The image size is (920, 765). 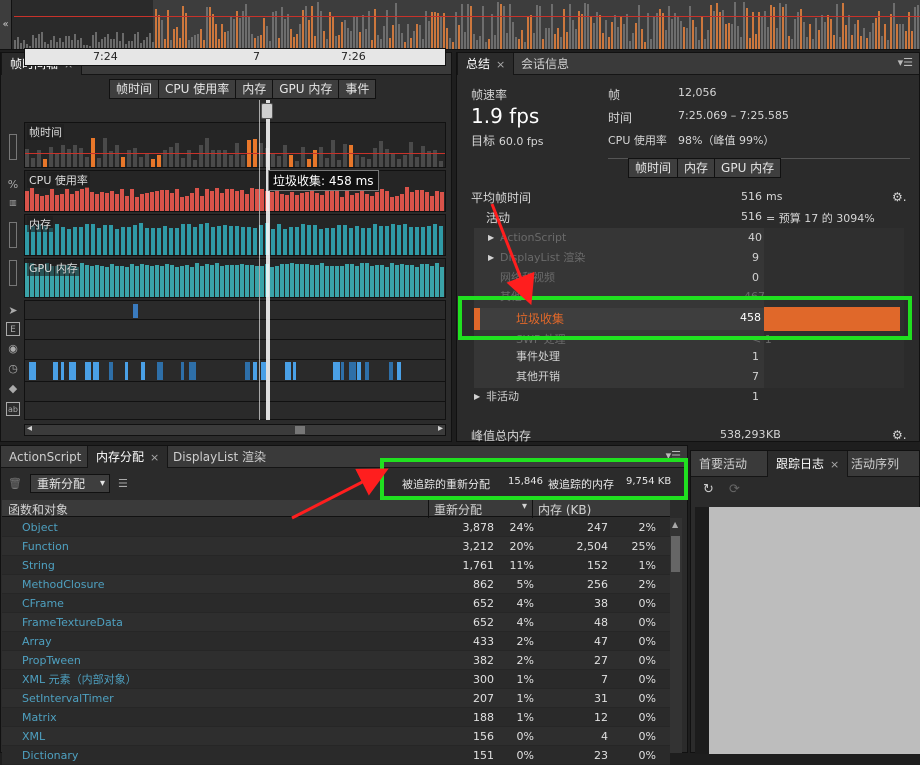 What do you see at coordinates (340, 494) in the screenshot?
I see `arrow-to-tracked` at bounding box center [340, 494].